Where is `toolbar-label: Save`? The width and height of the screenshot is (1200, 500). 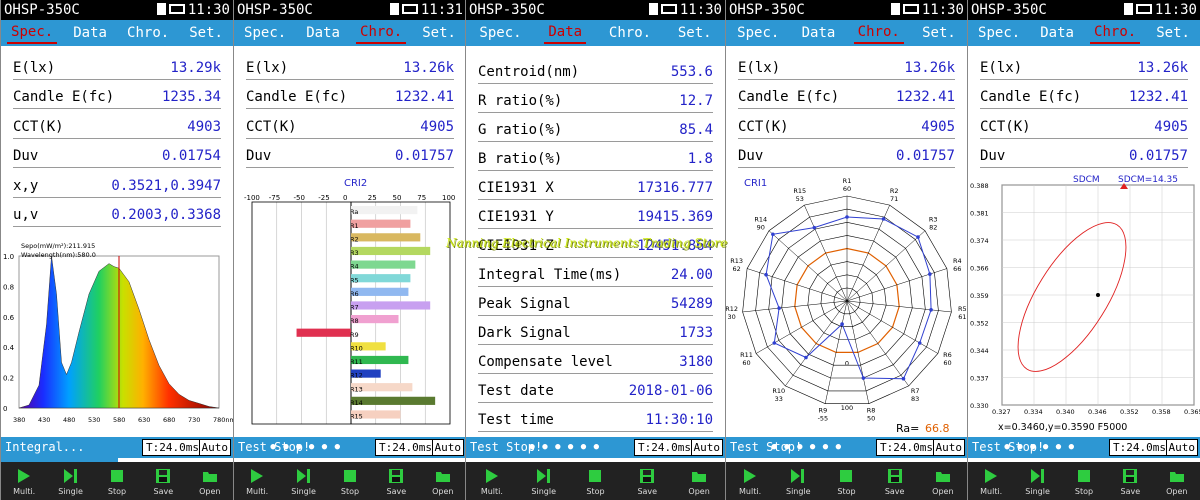
toolbar-label: Save is located at coordinates (894, 491).